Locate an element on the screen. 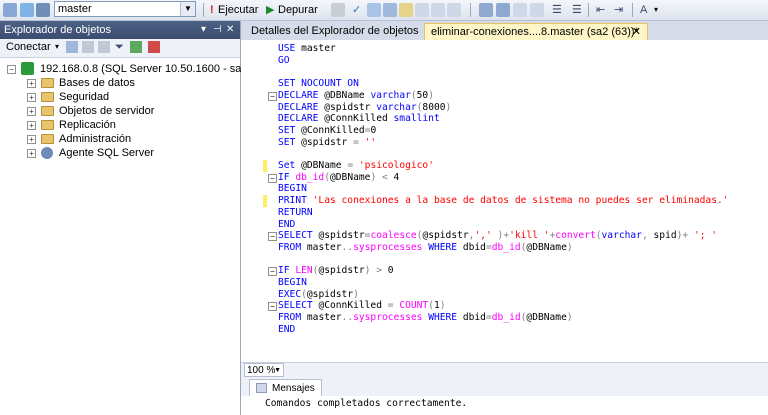 The width and height of the screenshot is (768, 415). text-results-icon is located at coordinates (537, 10).